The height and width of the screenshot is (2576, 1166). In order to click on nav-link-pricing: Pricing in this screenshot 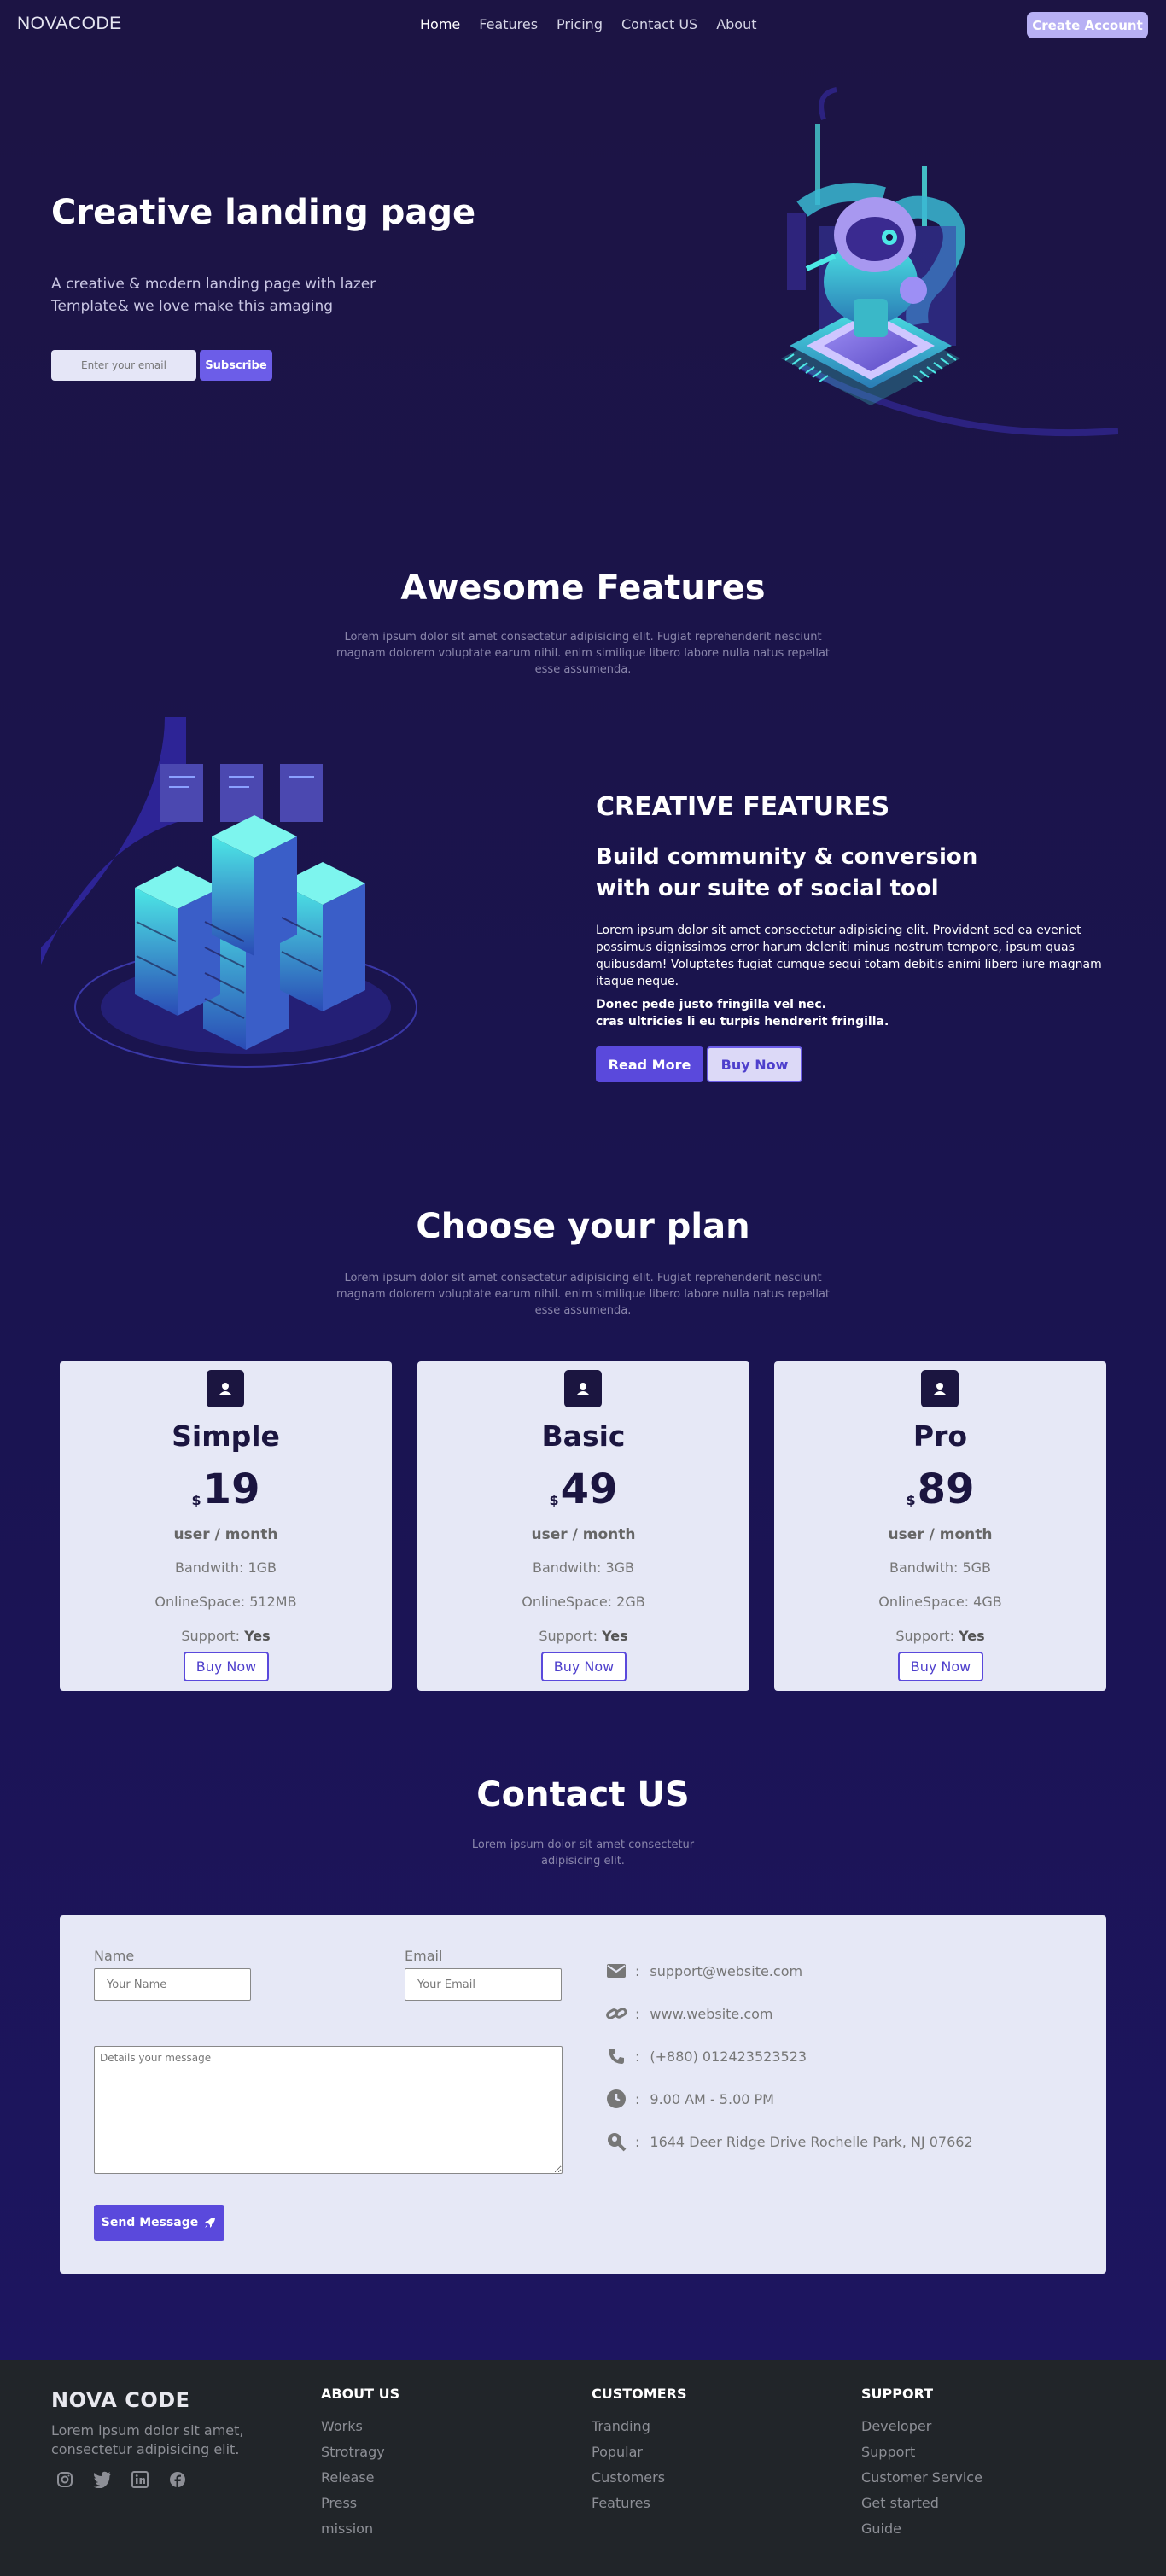, I will do `click(580, 24)`.